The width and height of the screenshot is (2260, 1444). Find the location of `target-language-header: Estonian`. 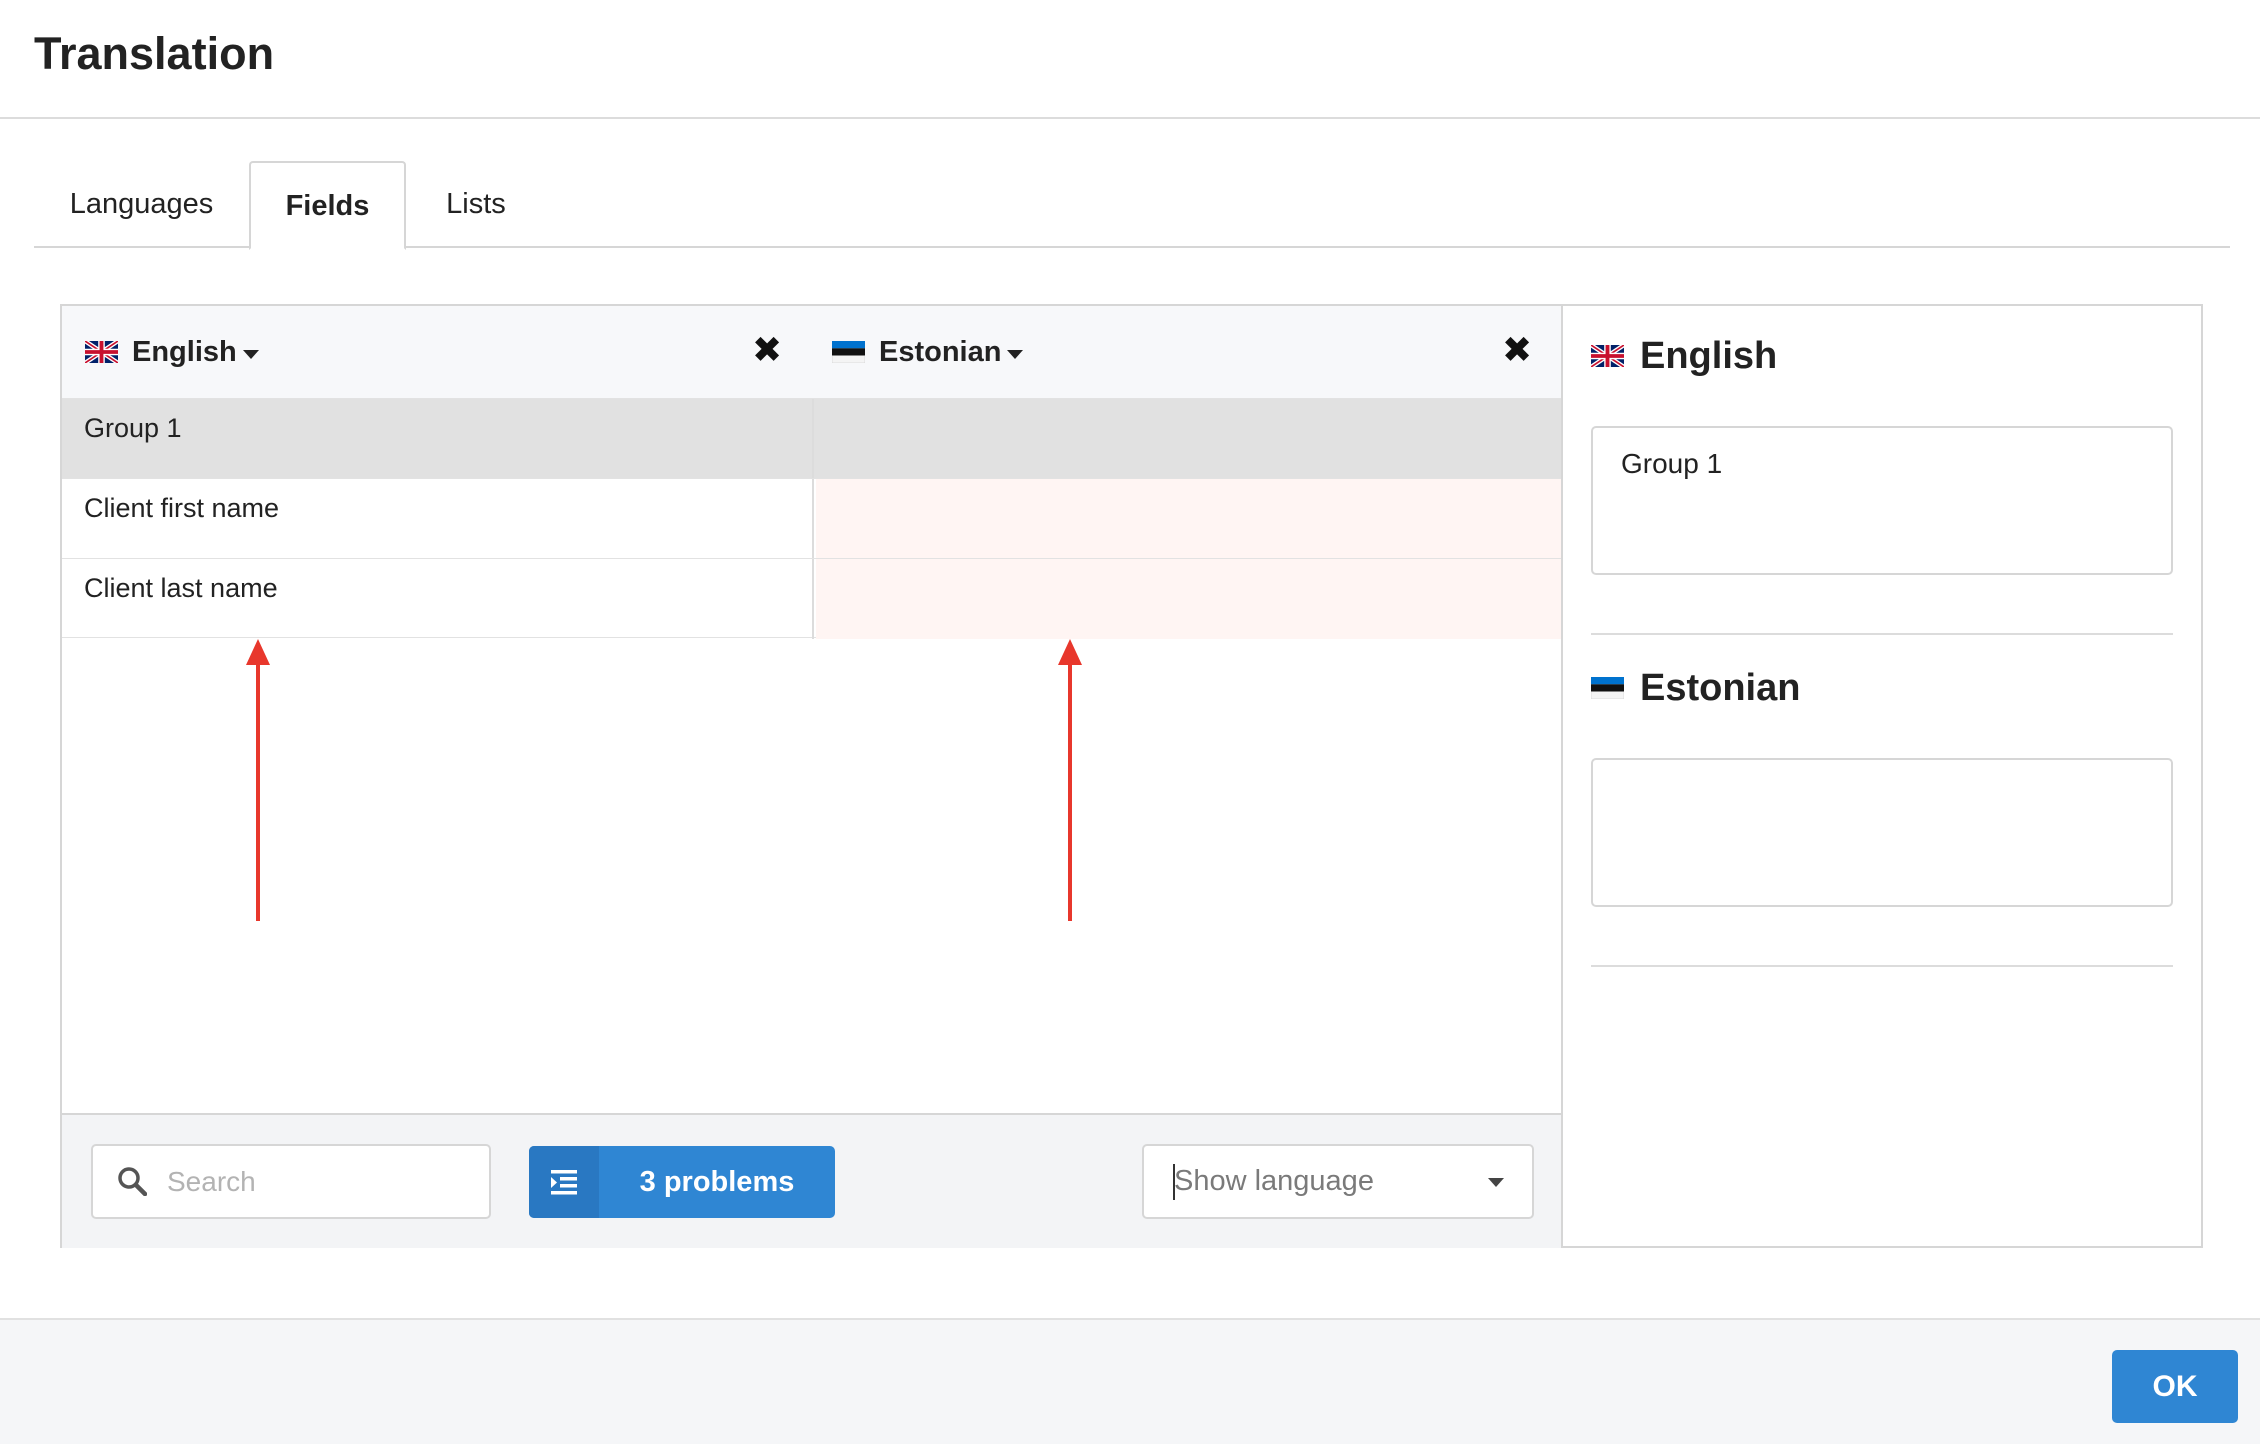

target-language-header: Estonian is located at coordinates (1695, 688).